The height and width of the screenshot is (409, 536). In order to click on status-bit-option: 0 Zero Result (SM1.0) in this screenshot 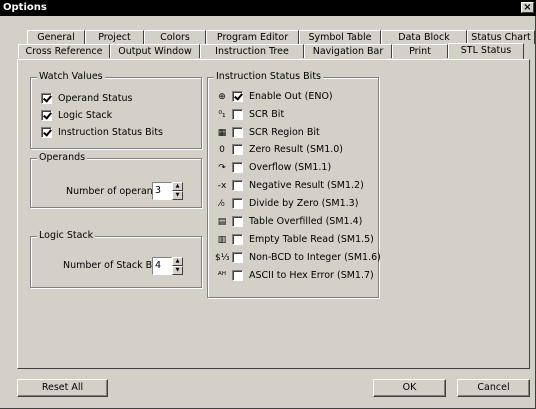, I will do `click(279, 149)`.